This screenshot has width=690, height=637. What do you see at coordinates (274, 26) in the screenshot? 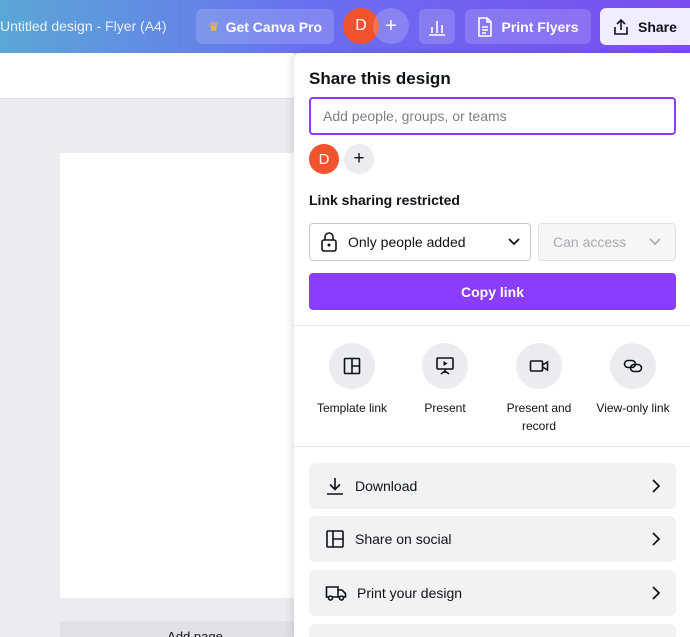
I see `get-canva-pro-label: Get Canva Pro` at bounding box center [274, 26].